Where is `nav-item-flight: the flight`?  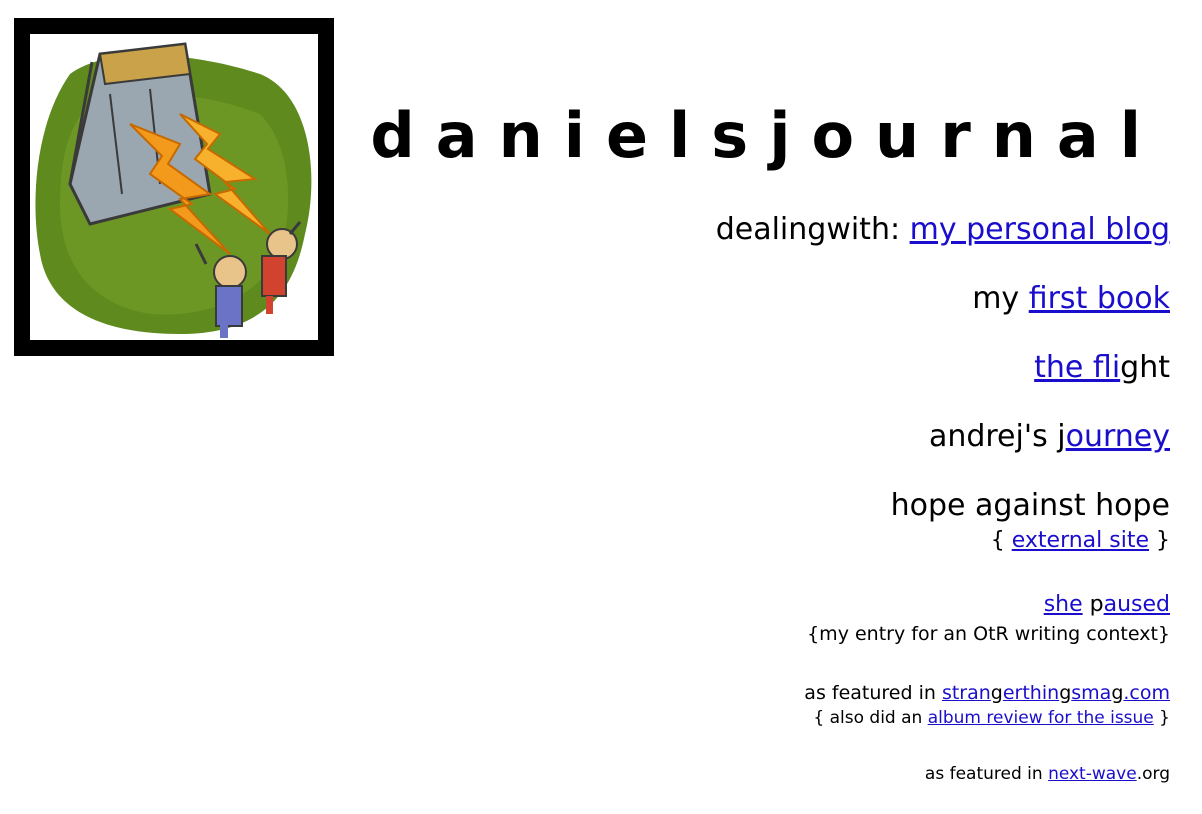 nav-item-flight: the flight is located at coordinates (1102, 368).